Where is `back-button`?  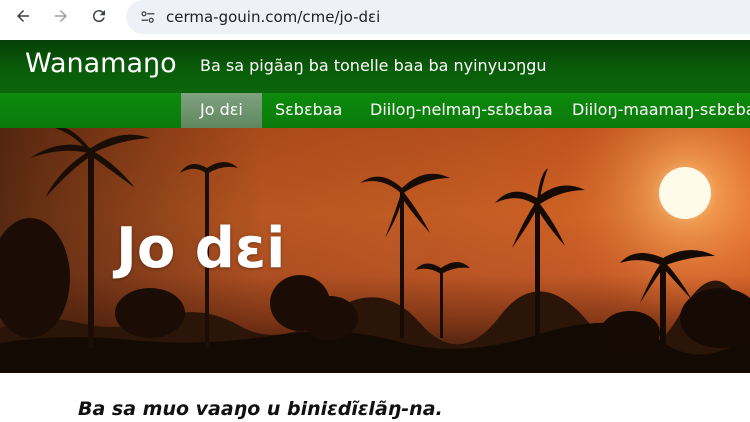
back-button is located at coordinates (23, 16).